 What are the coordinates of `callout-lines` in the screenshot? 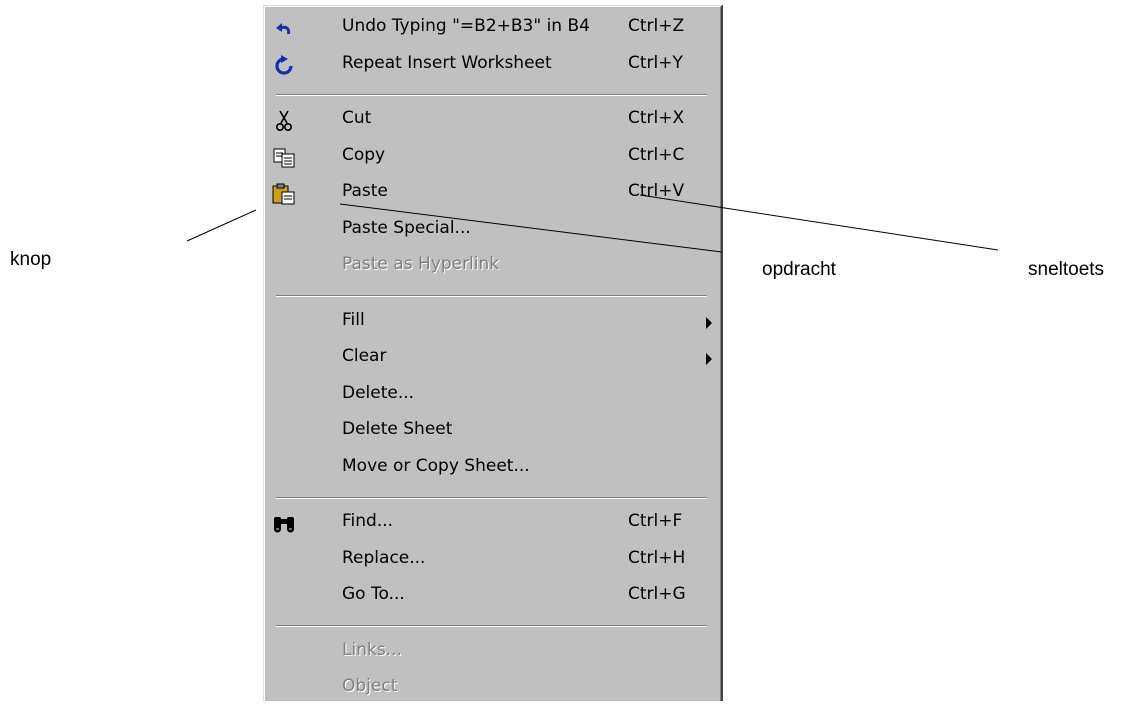 It's located at (592, 223).